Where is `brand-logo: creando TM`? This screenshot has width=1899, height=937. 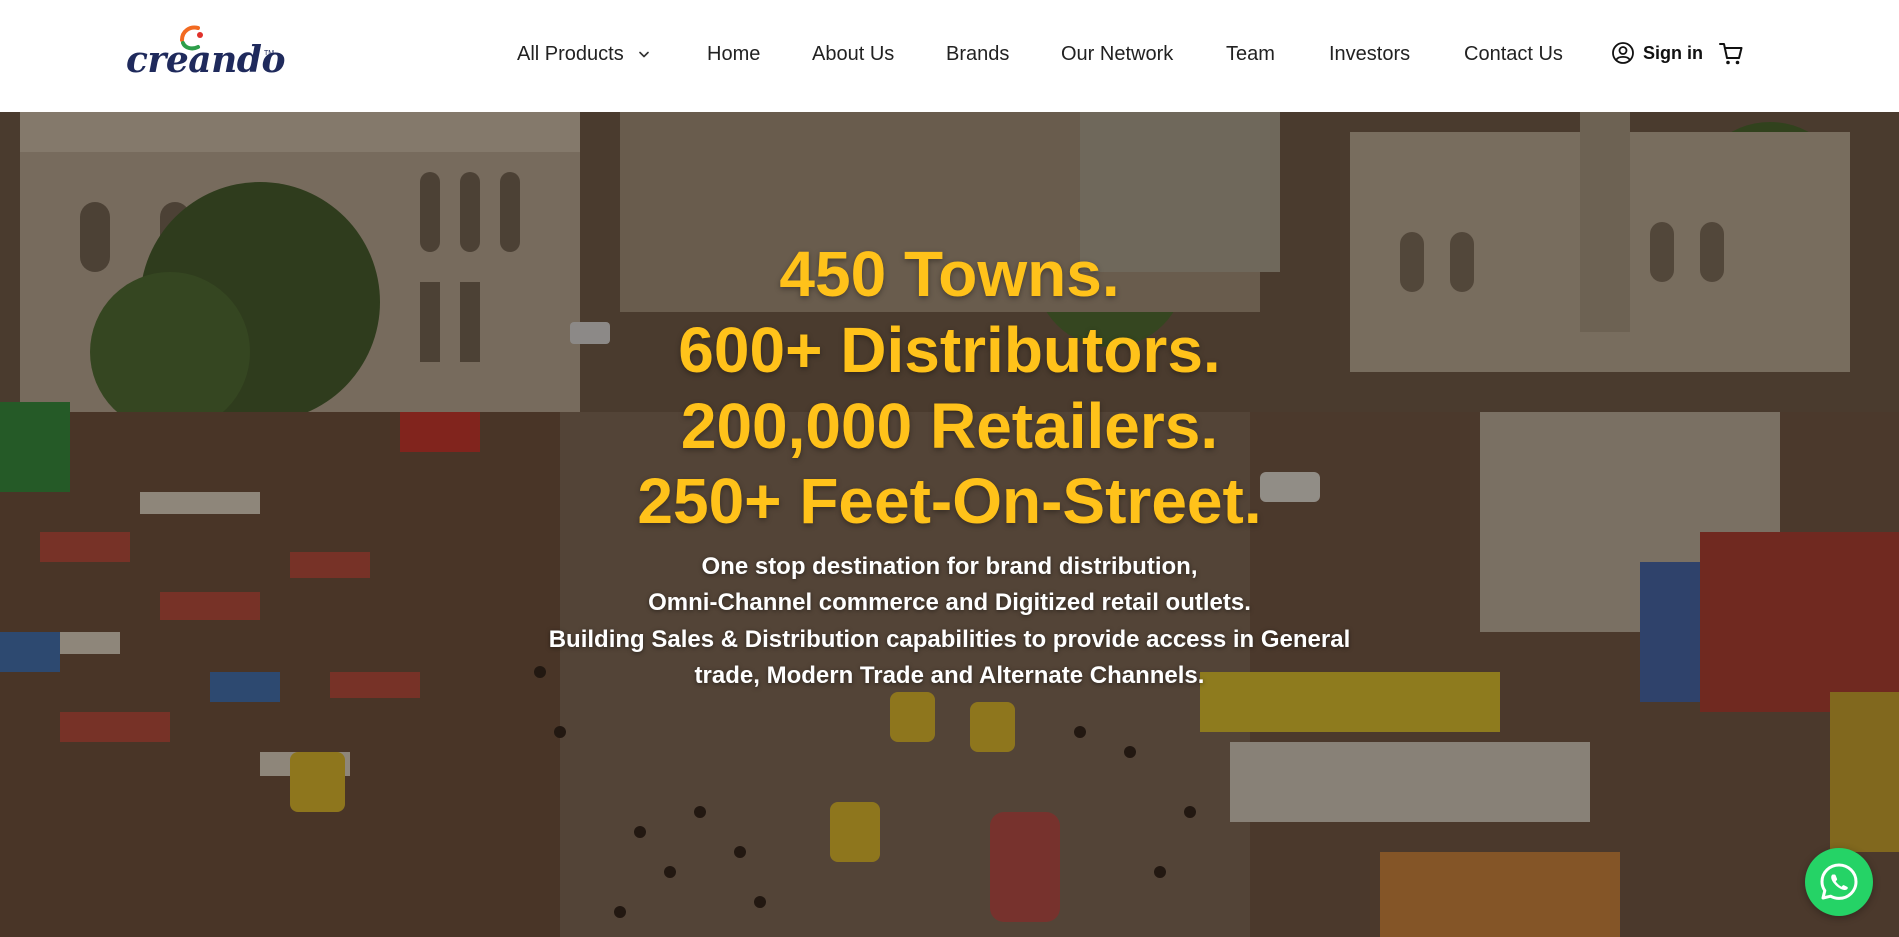 brand-logo: creando TM is located at coordinates (205, 55).